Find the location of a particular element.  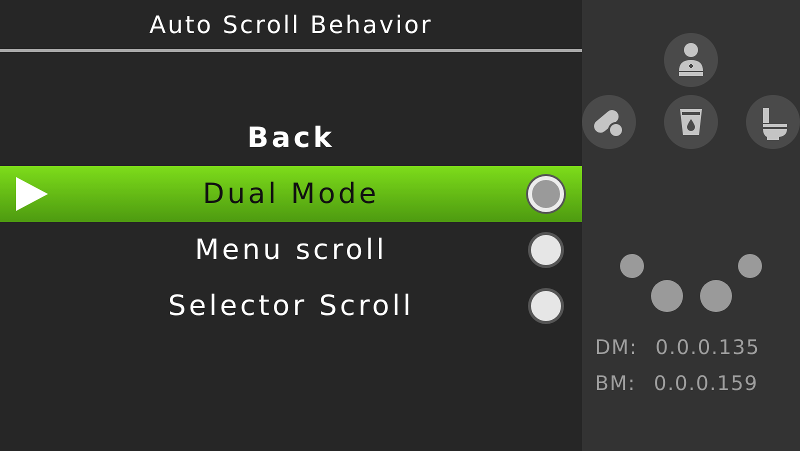

version-number: 0.0.0.159 is located at coordinates (706, 383).